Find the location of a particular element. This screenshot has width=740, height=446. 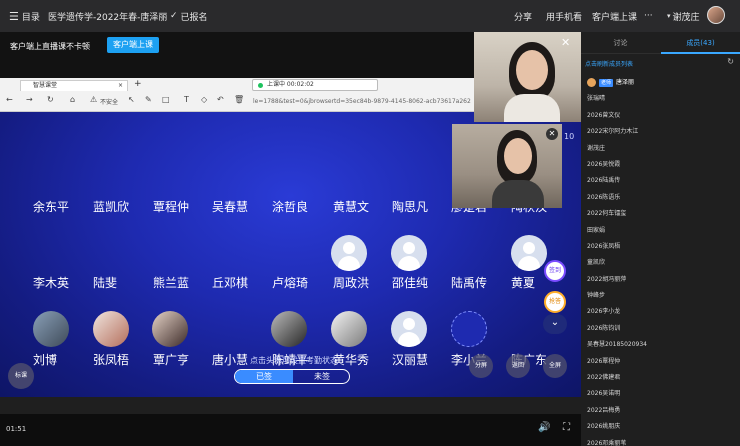

student-name: 汉丽慧 is located at coordinates (410, 359).